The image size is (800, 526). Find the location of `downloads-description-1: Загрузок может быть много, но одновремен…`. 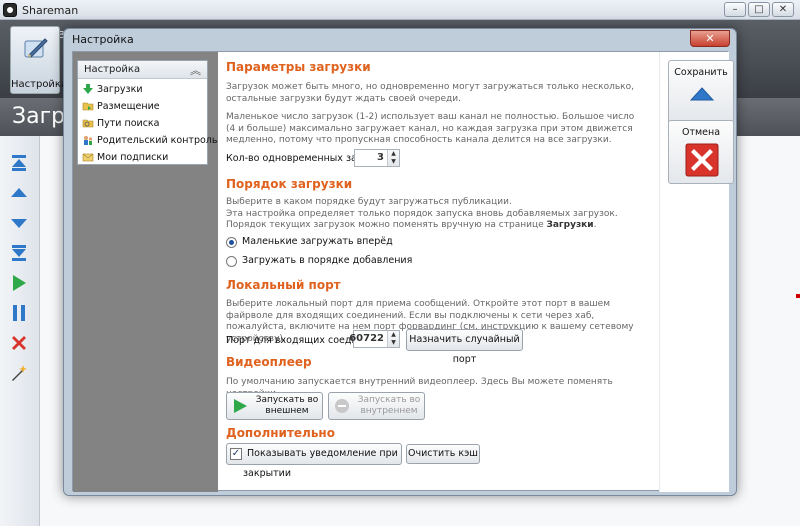

downloads-description-1: Загрузок может быть много, но одновремен… is located at coordinates (430, 93).